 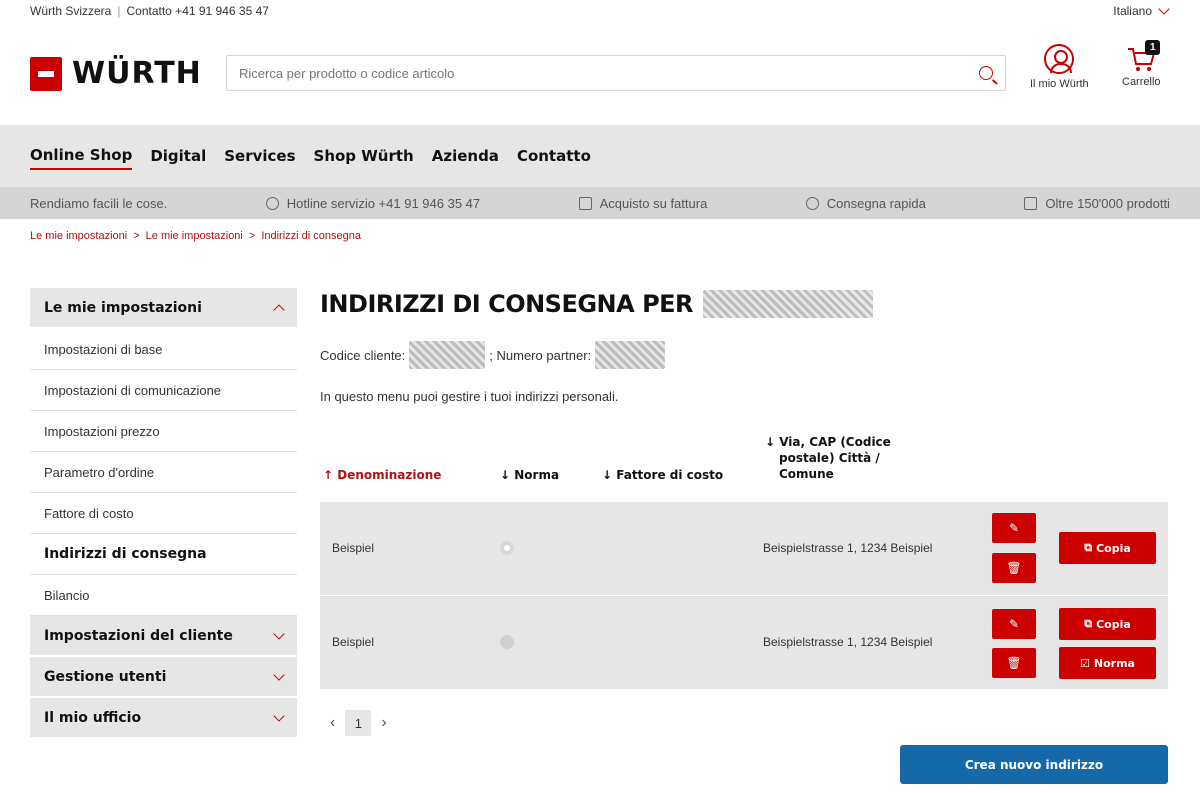 I want to click on sidebar-group-customer: Impostazioni del cliente, so click(x=163, y=636).